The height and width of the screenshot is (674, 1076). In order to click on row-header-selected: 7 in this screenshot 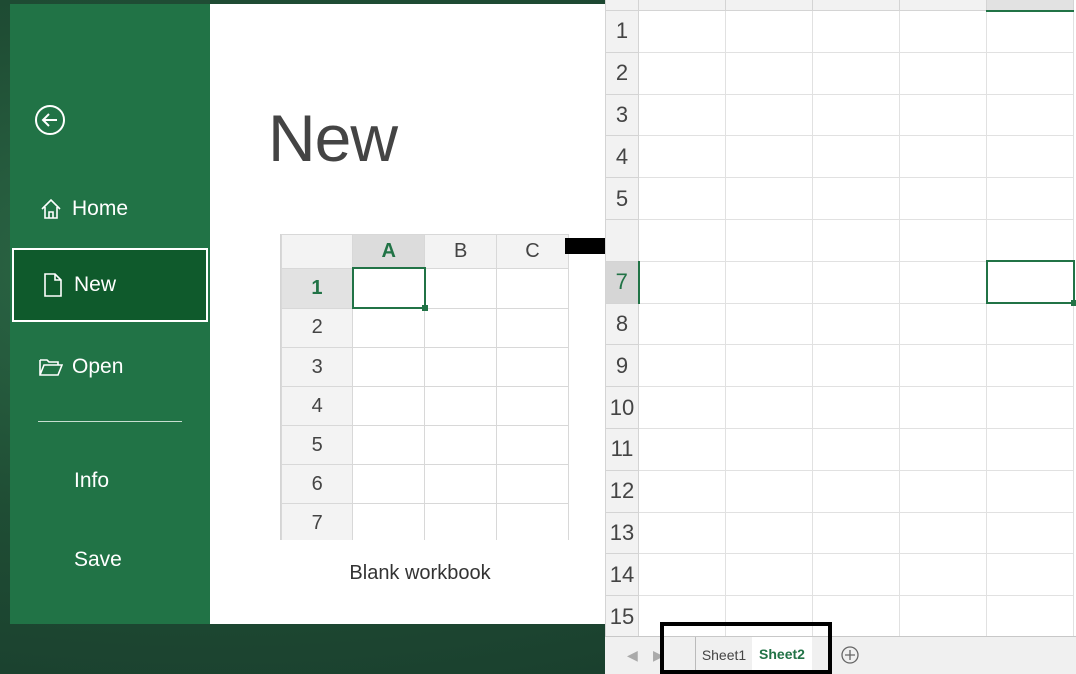, I will do `click(622, 282)`.